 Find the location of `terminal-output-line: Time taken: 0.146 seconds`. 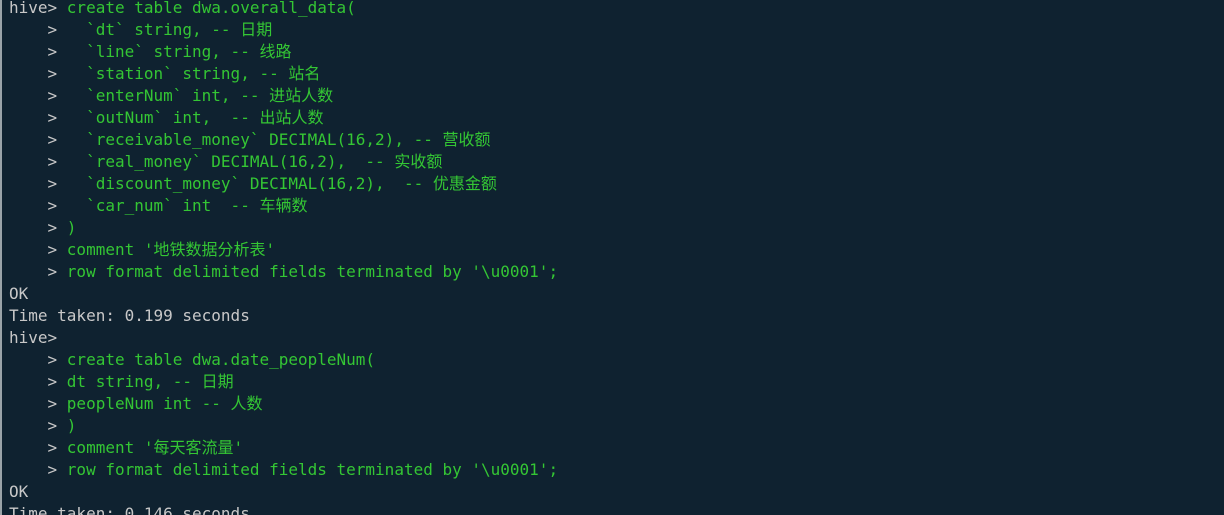

terminal-output-line: Time taken: 0.146 seconds is located at coordinates (616, 509).